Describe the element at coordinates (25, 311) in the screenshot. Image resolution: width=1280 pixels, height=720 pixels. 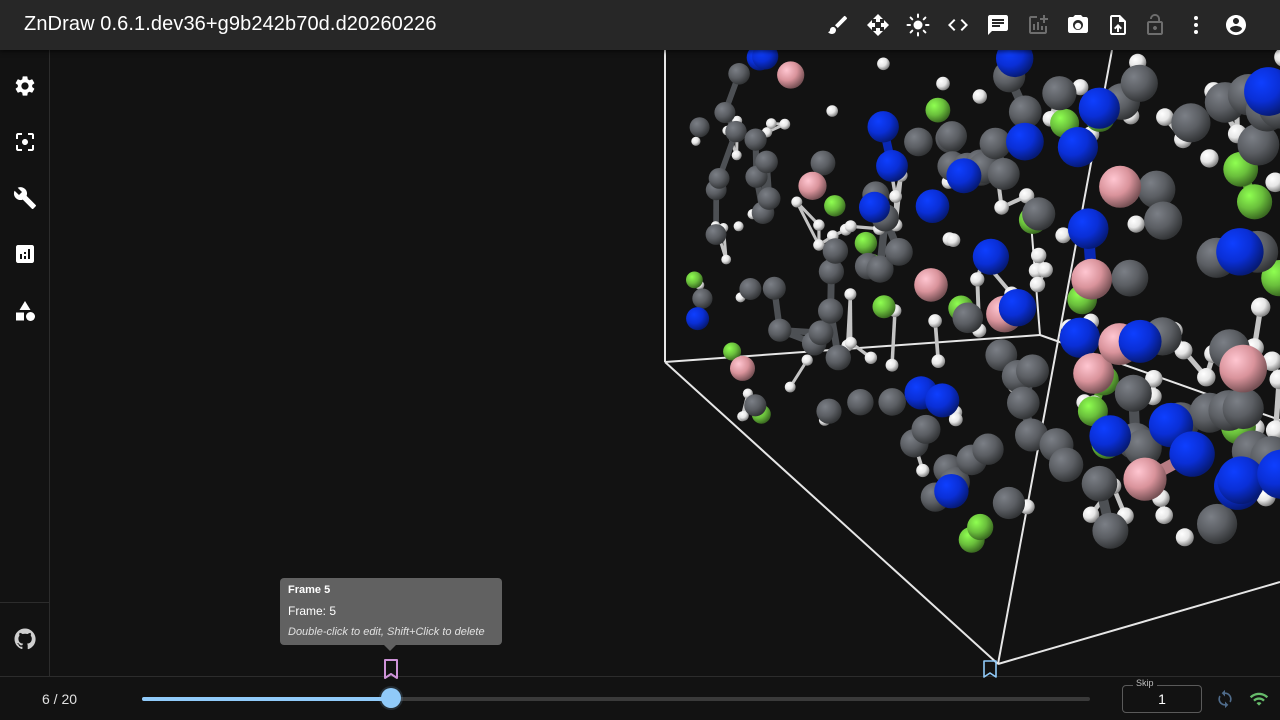
I see `geometry-shapes-icon` at that location.